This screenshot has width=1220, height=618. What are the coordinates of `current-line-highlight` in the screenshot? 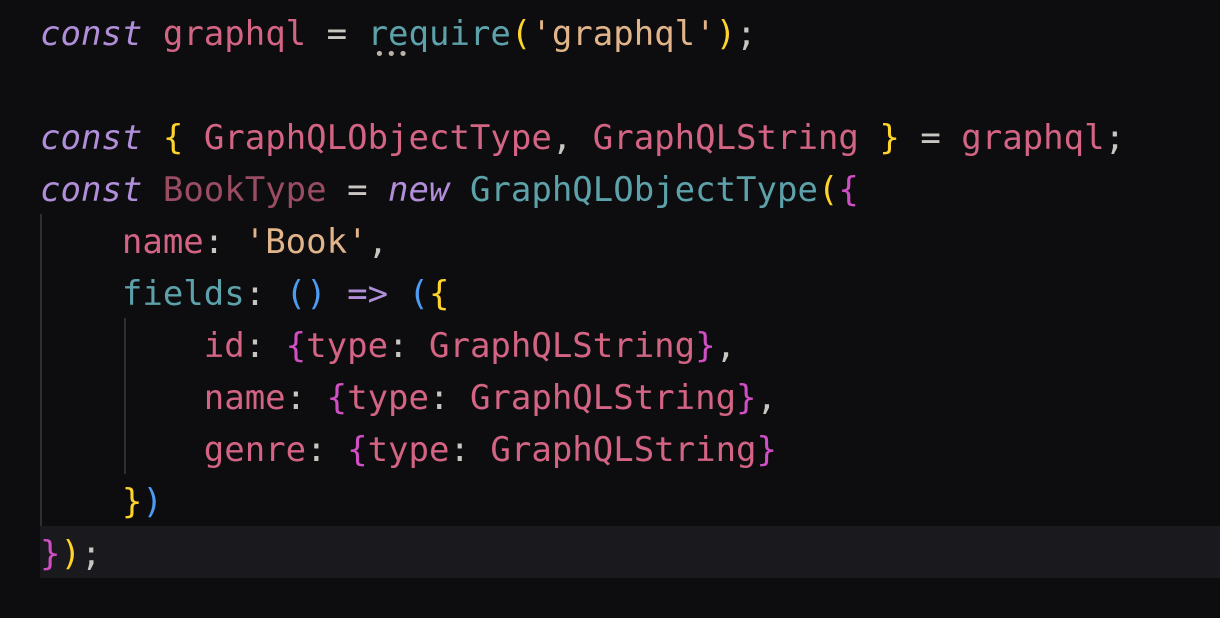 It's located at (630, 552).